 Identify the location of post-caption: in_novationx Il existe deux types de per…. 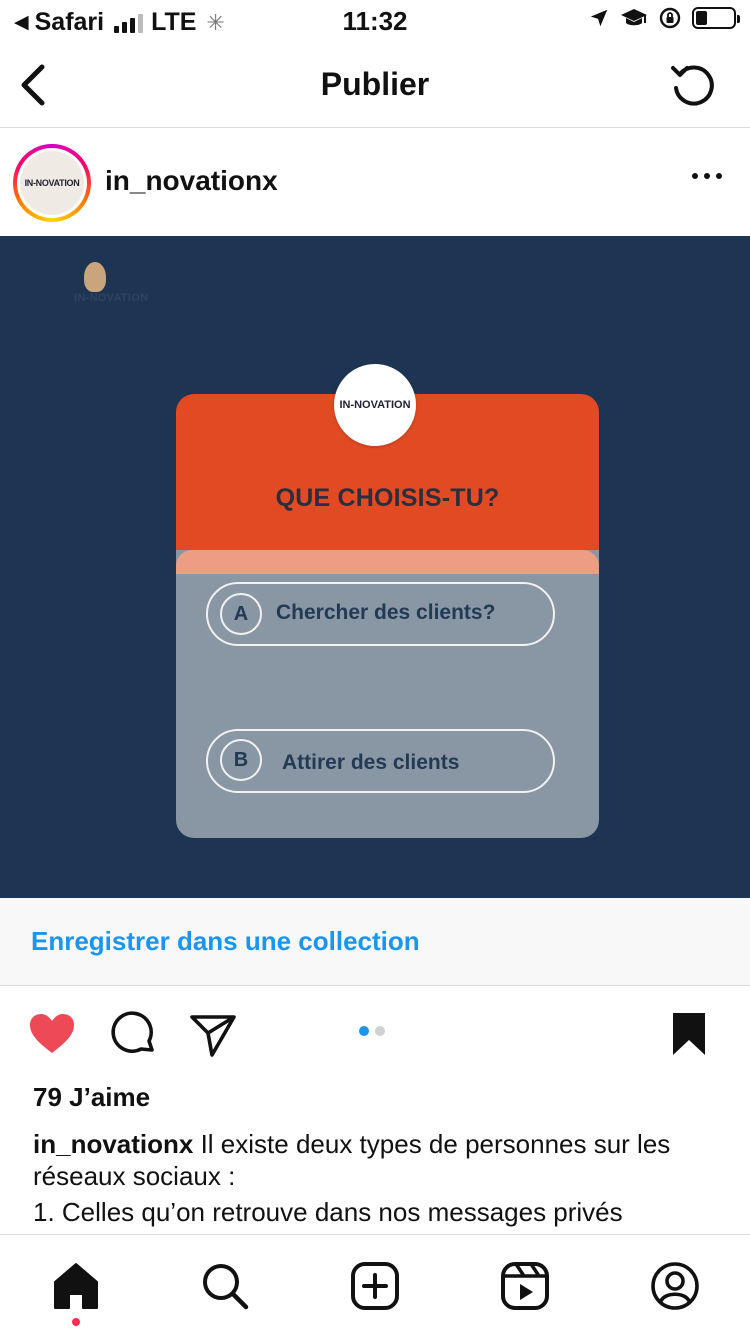
(378, 1160).